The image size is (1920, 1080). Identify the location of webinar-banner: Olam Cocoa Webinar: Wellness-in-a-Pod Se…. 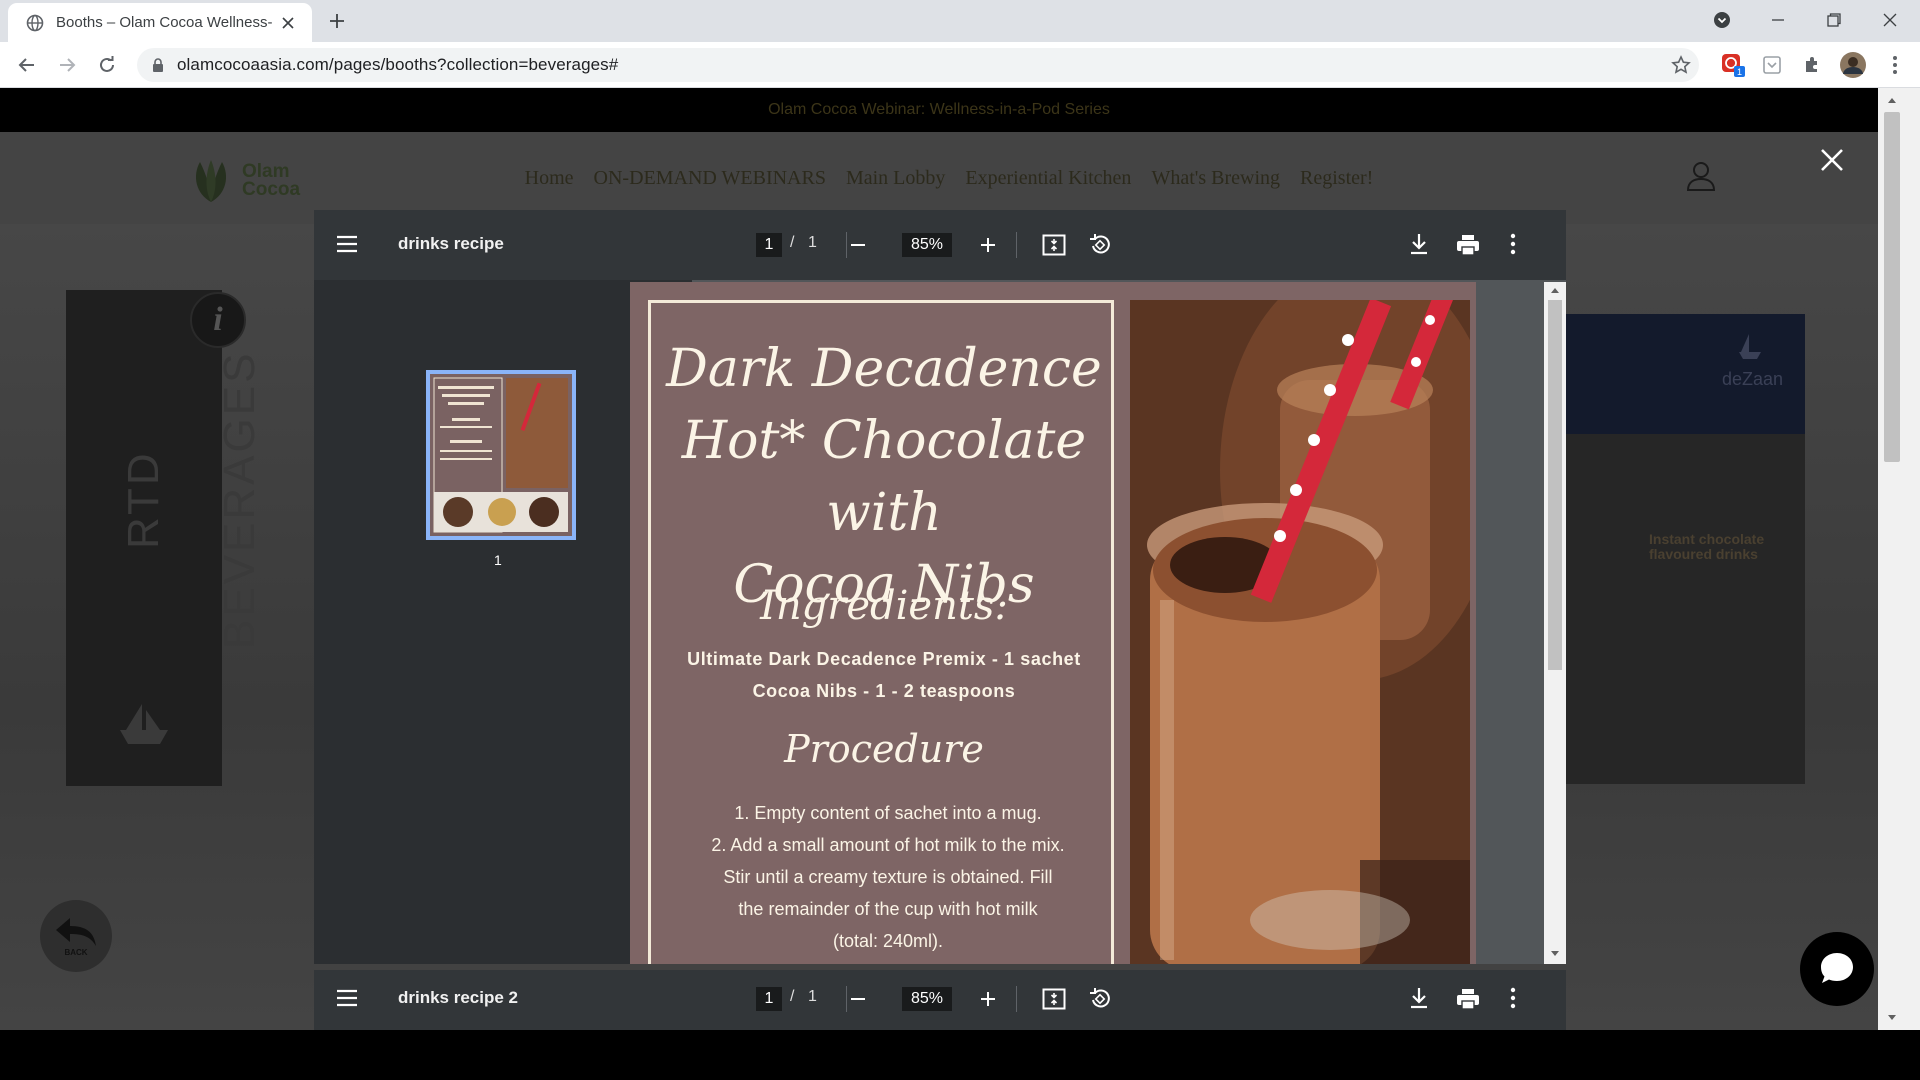
(939, 110).